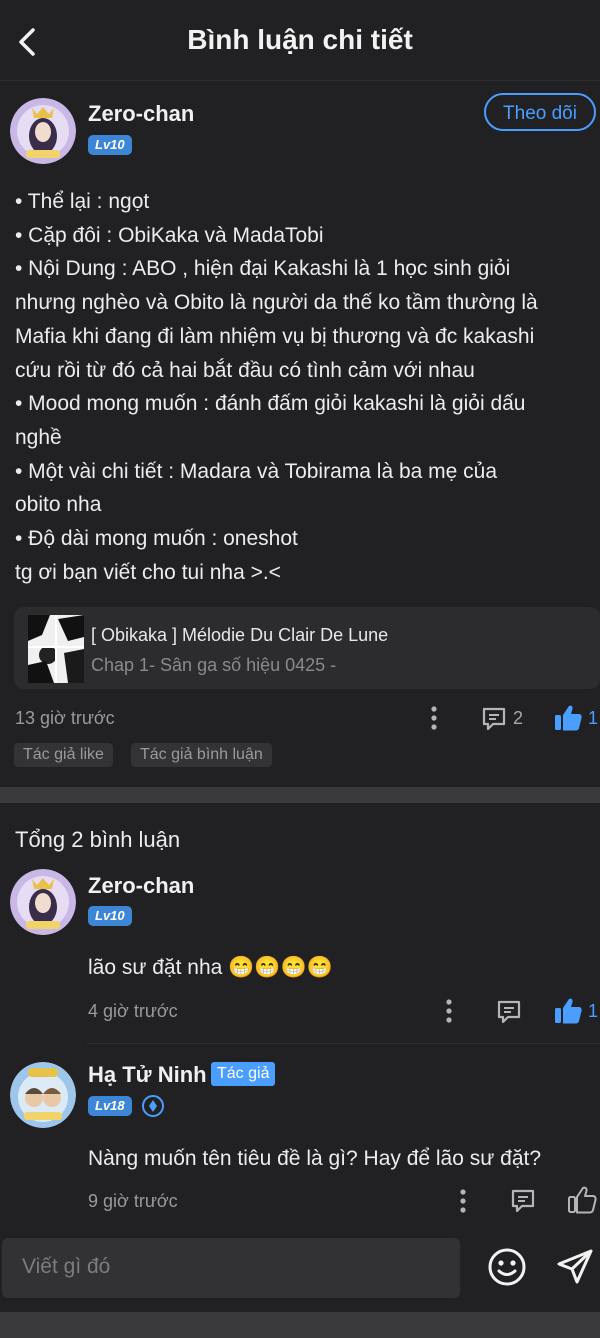 This screenshot has height=1338, width=600. Describe the element at coordinates (148, 572) in the screenshot. I see `post-line: tg ơi bạn viết cho tui nha >.<` at that location.